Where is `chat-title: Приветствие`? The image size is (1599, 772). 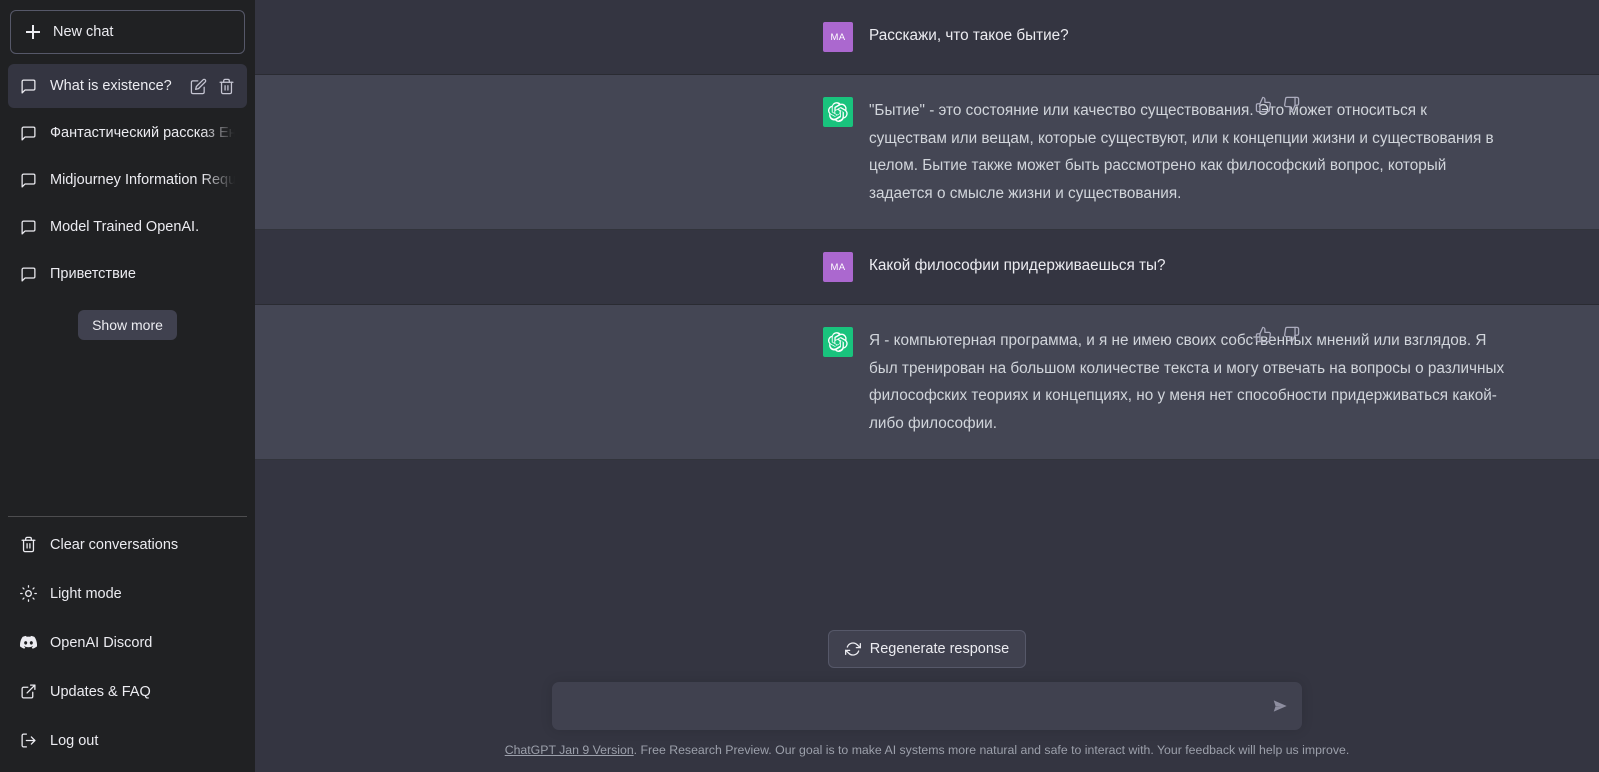
chat-title: Приветствие is located at coordinates (93, 274).